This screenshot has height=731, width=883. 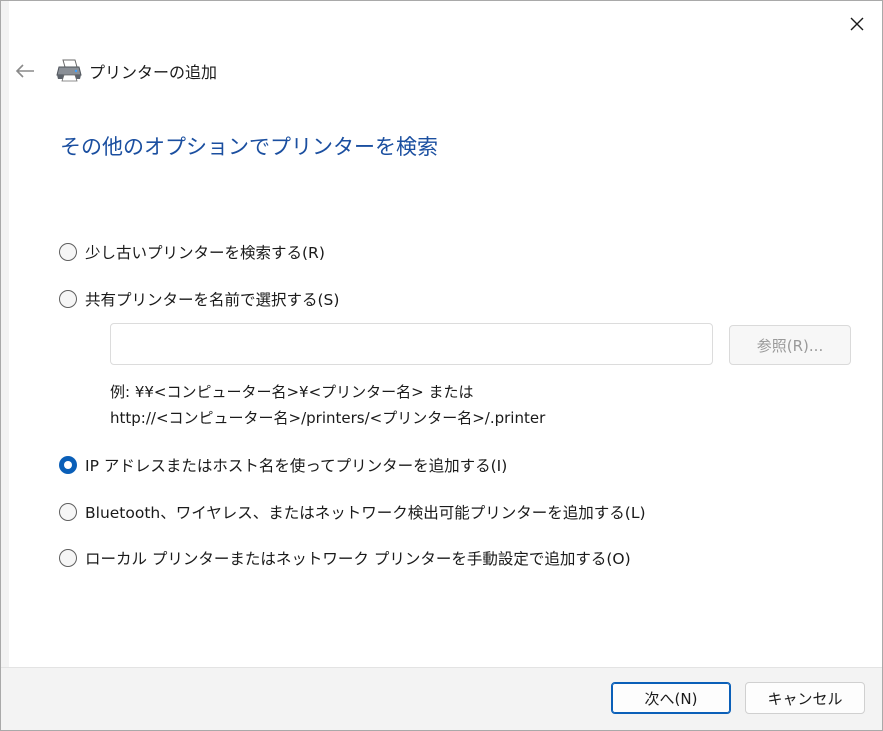 What do you see at coordinates (68, 252) in the screenshot?
I see `radio-older-printer` at bounding box center [68, 252].